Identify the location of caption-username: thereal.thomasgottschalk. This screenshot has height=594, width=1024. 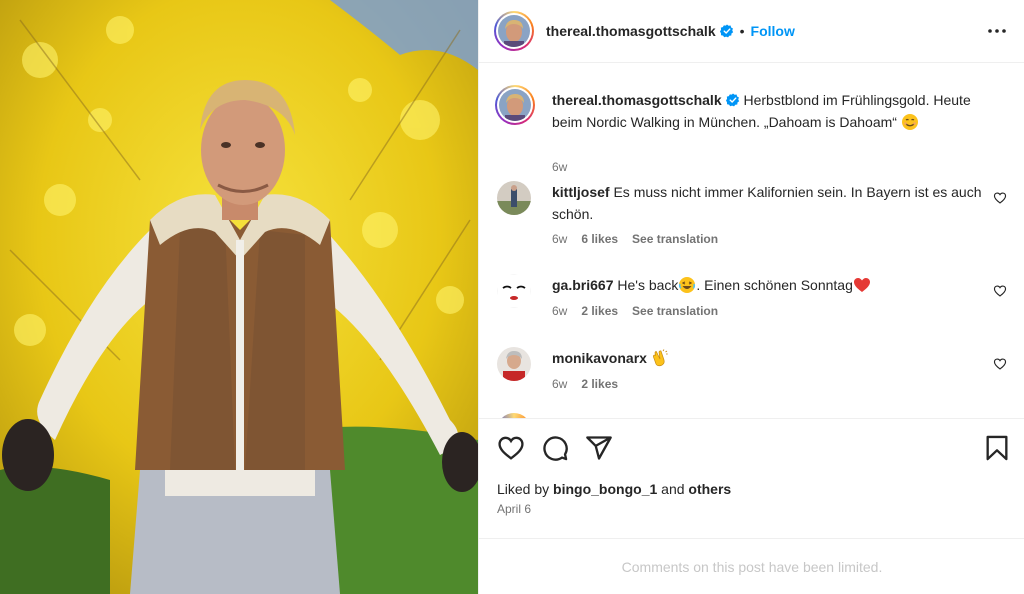
(637, 100).